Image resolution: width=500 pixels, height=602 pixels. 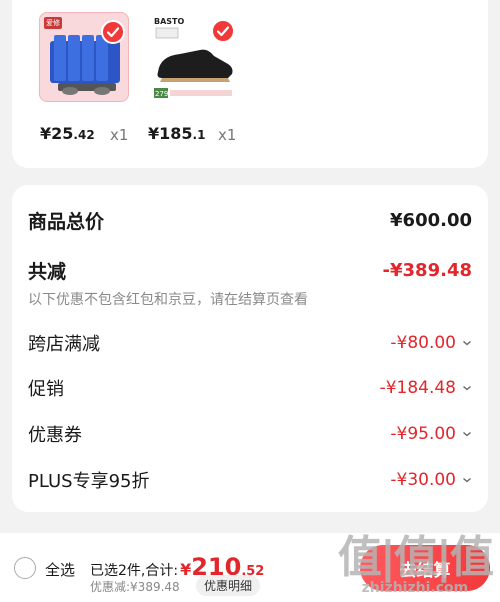 What do you see at coordinates (67, 133) in the screenshot?
I see `product-1-price: ¥25.42` at bounding box center [67, 133].